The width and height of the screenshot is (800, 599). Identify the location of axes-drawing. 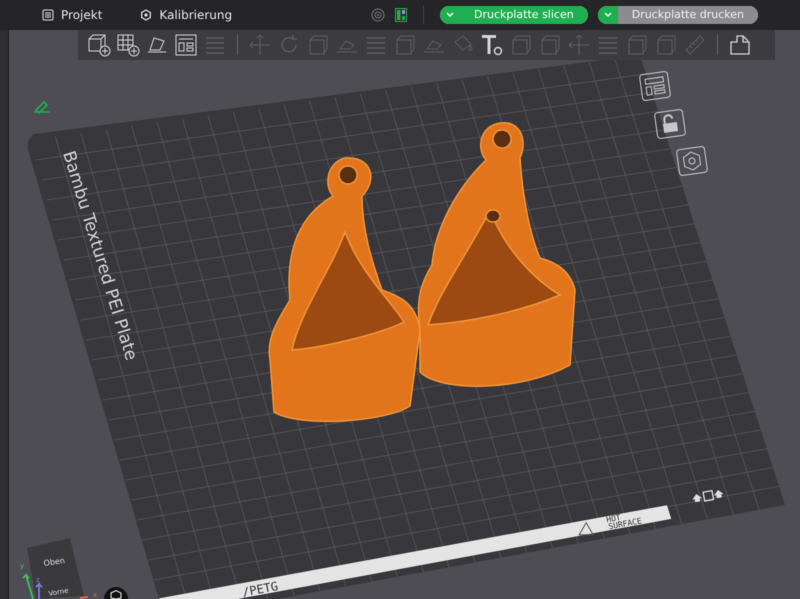
(55, 586).